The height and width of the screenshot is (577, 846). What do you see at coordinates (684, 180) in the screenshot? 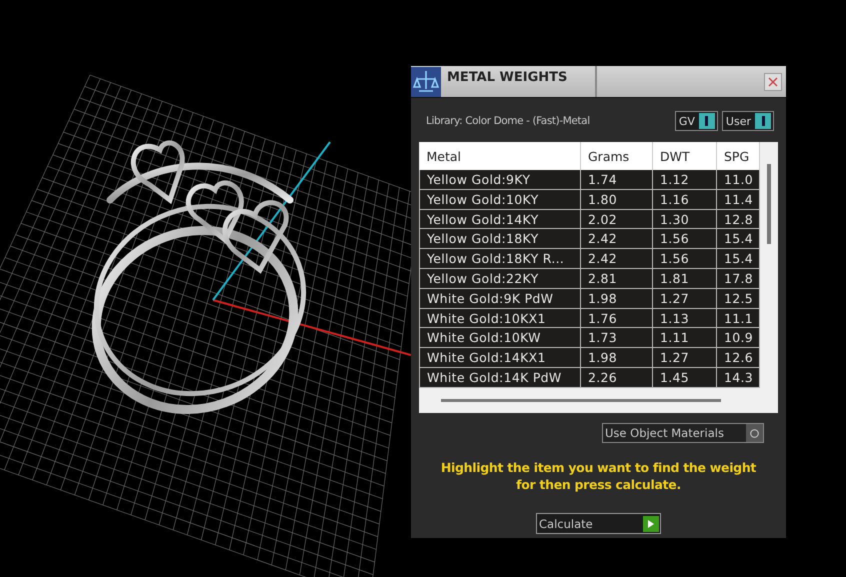
I see `table-cell: 1.12` at bounding box center [684, 180].